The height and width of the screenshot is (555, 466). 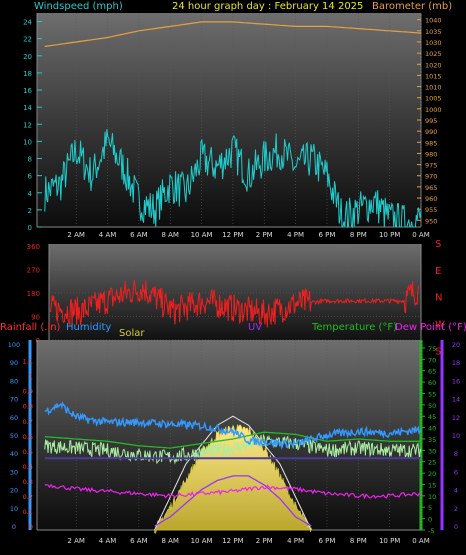 I want to click on wind-x-tick-label: 0 AM, so click(x=421, y=235).